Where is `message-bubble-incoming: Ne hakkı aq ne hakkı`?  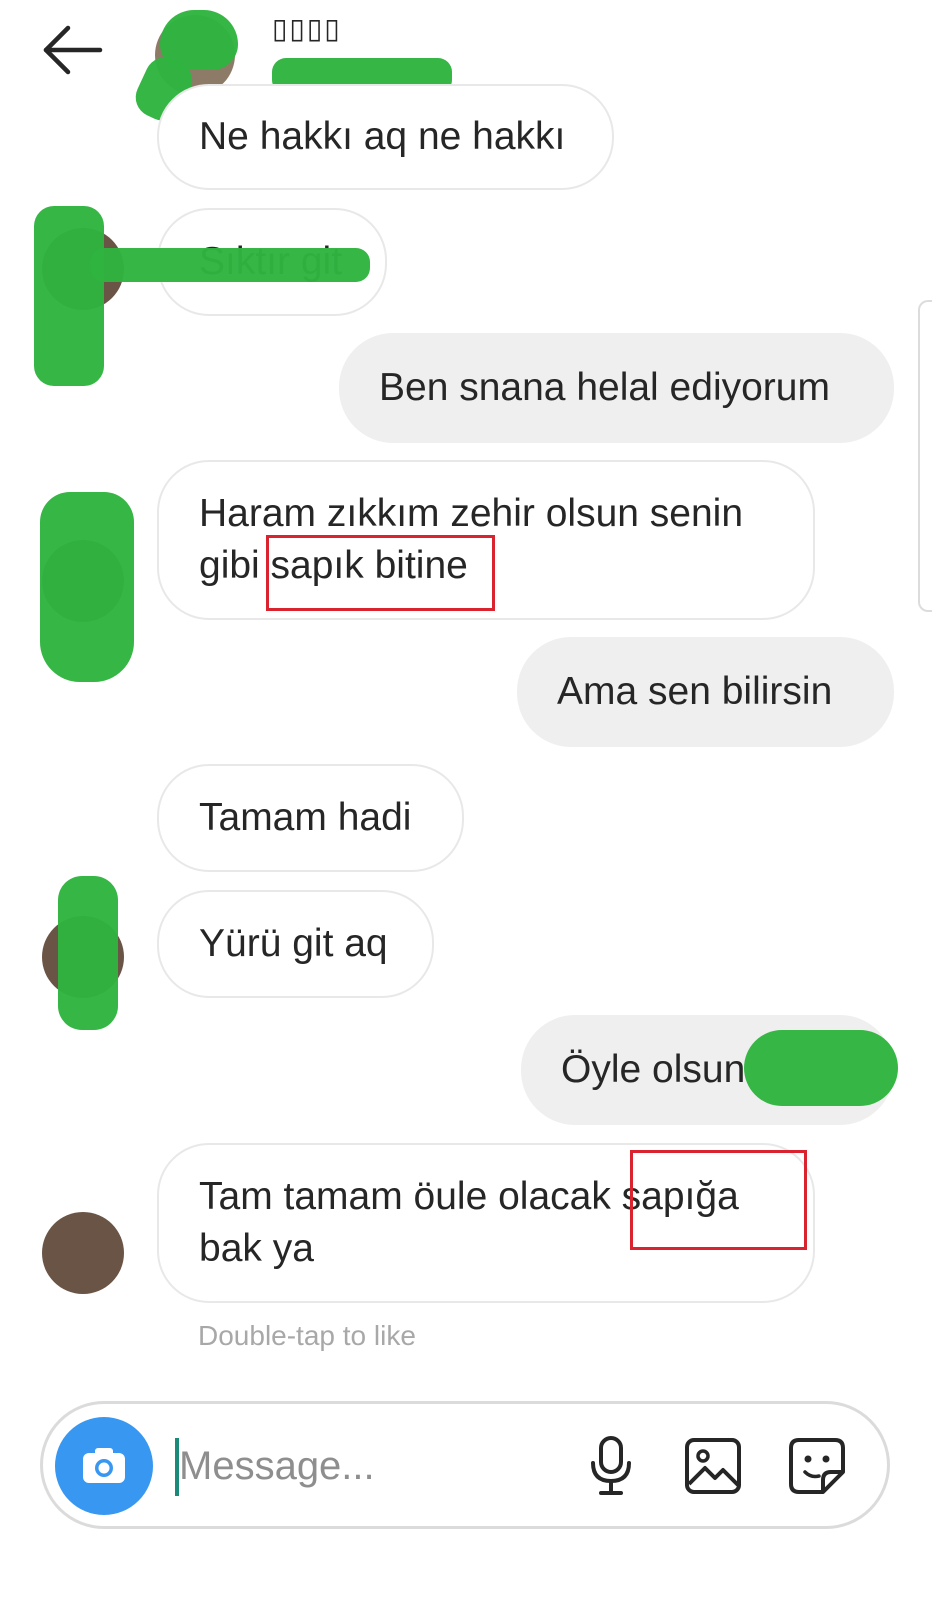
message-bubble-incoming: Ne hakkı aq ne hakkı is located at coordinates (385, 137).